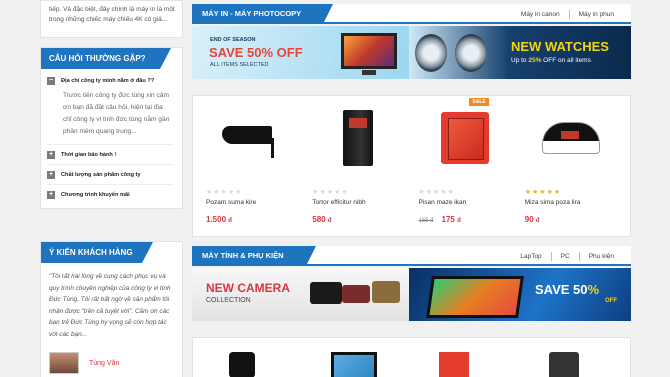 The height and width of the screenshot is (377, 670). I want to click on banner-line-2: SAVE 50% OFF, so click(256, 52).